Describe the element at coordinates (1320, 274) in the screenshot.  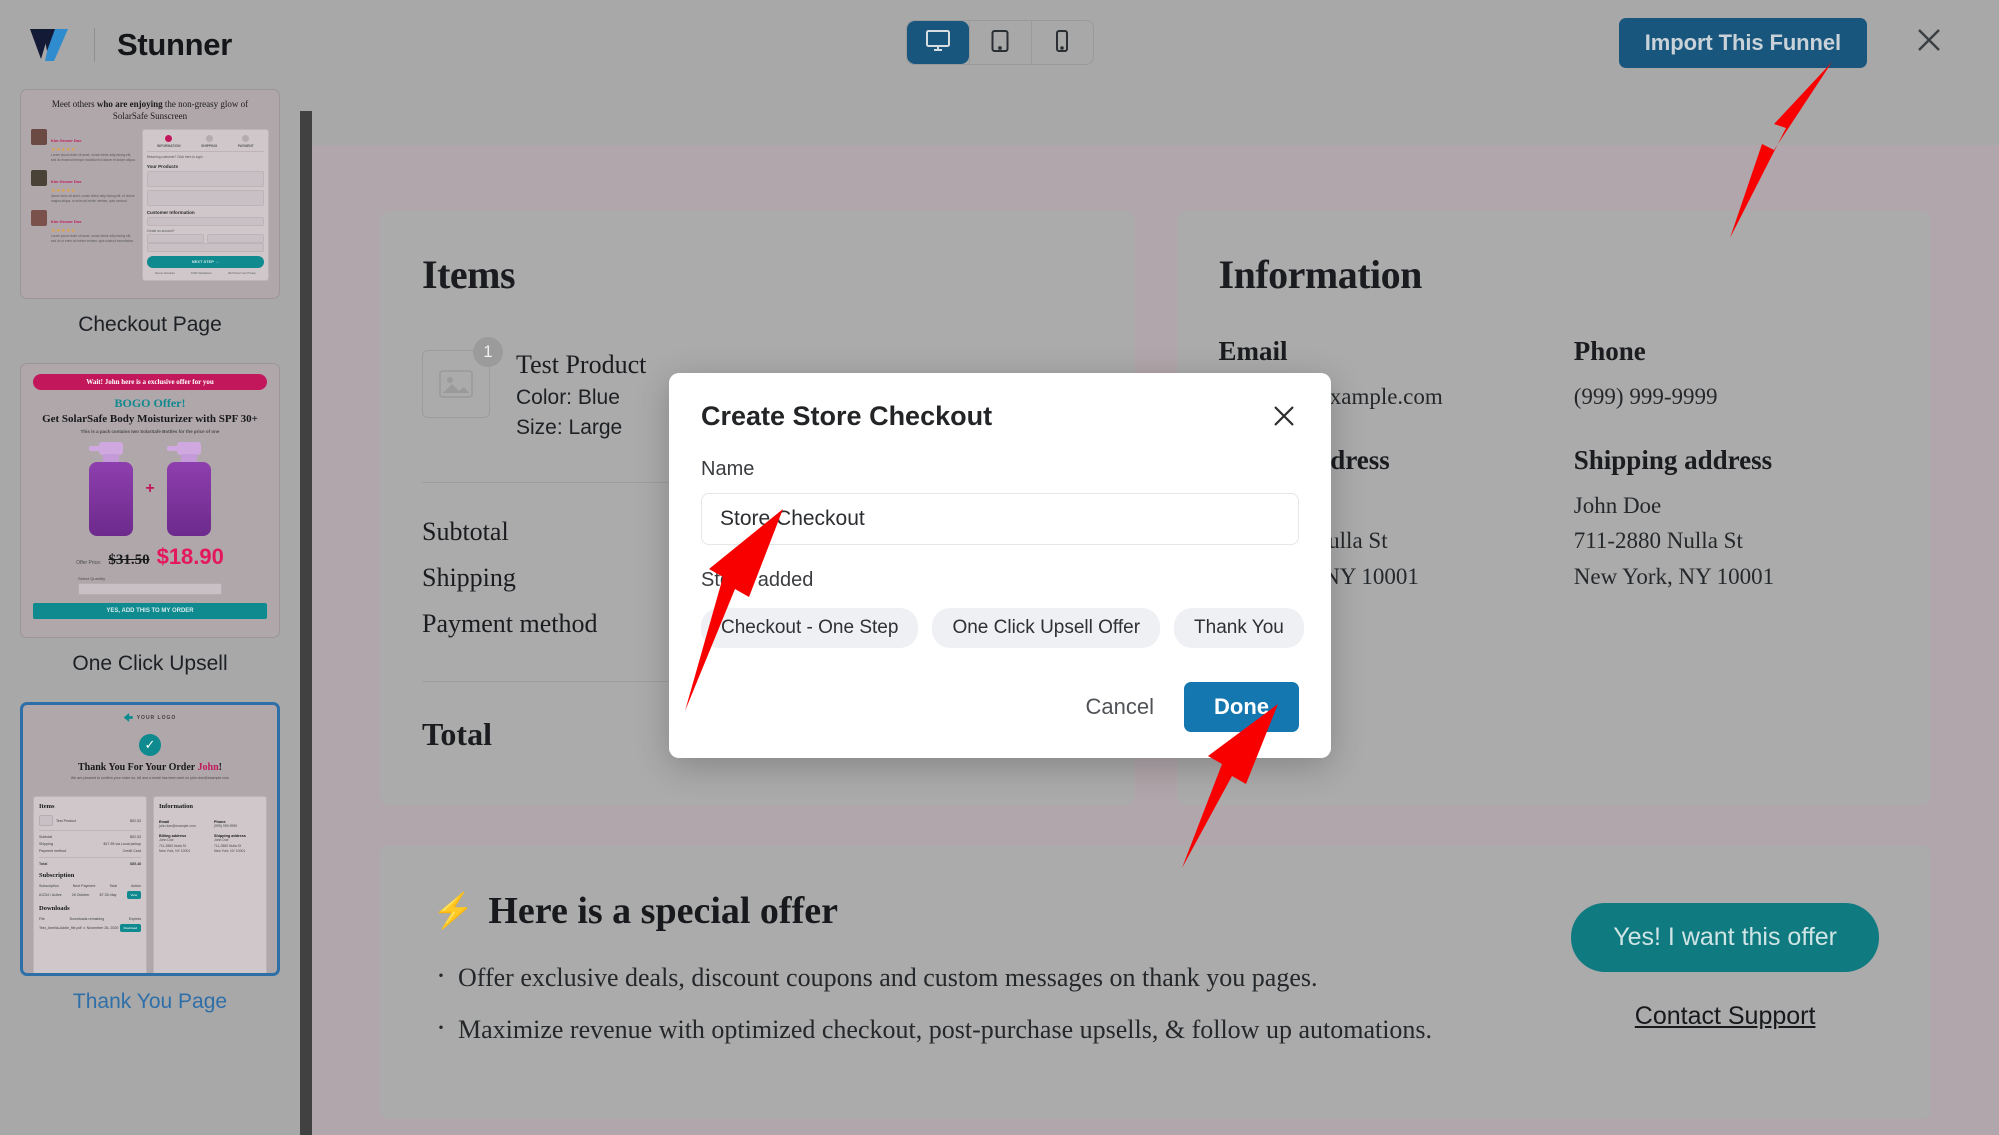
I see `information-title: Information` at that location.